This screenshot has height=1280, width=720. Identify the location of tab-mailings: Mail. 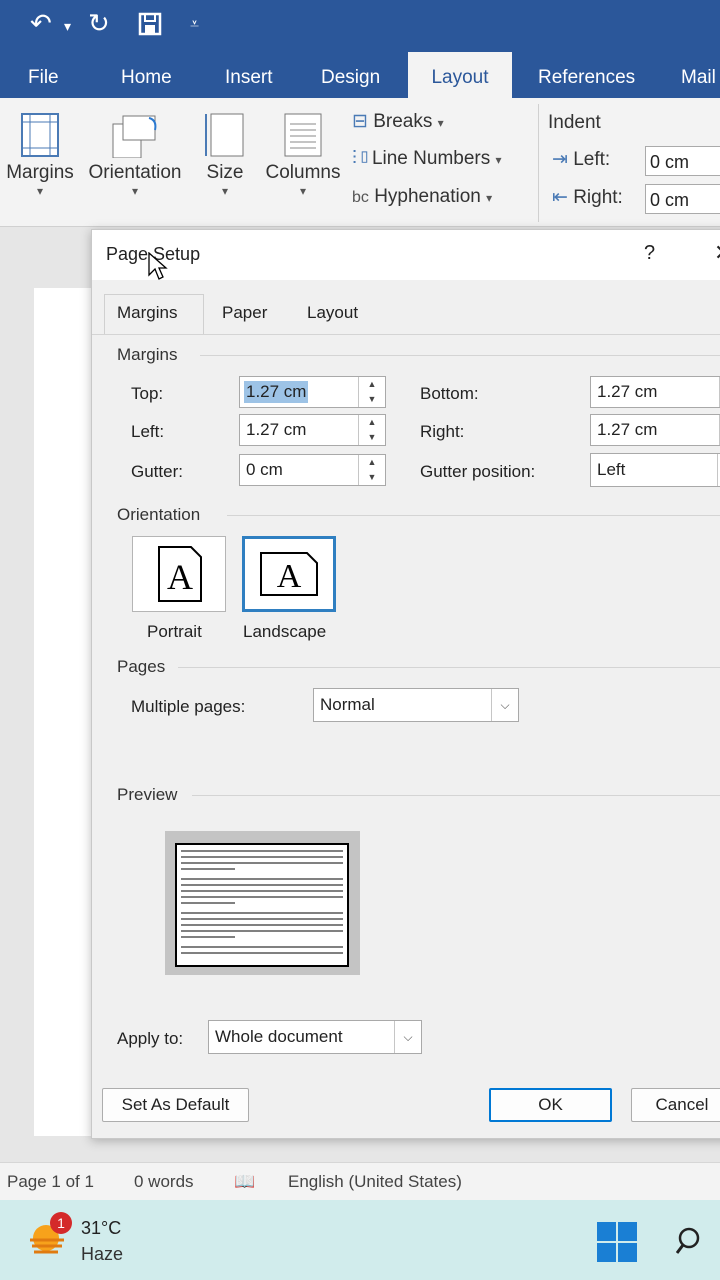
(698, 75).